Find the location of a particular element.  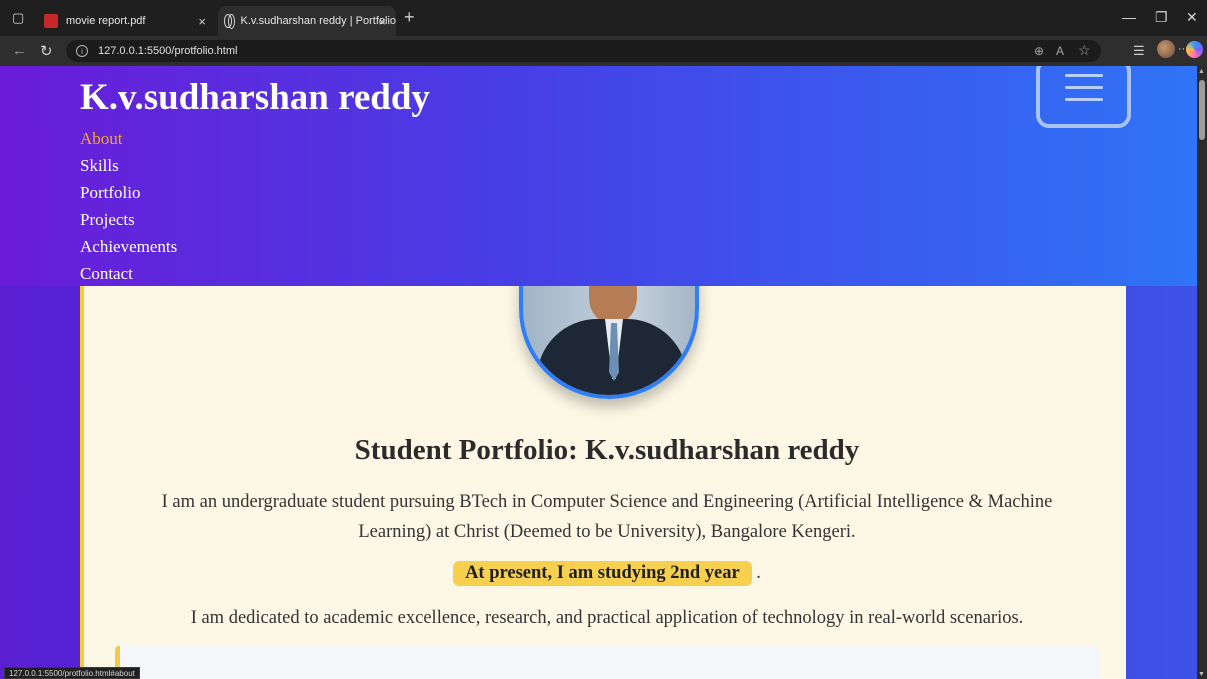

scroll-down-icon: ▼ is located at coordinates (1201, 674).